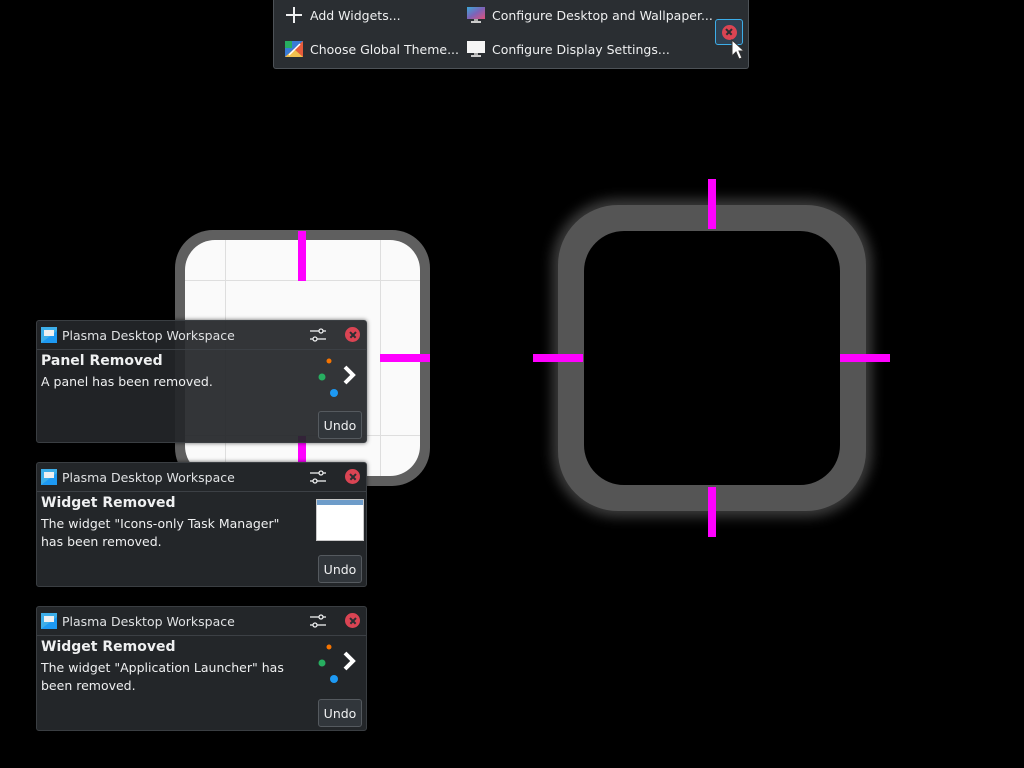 This screenshot has width=1024, height=768. What do you see at coordinates (340, 520) in the screenshot?
I see `widget-thumbnail` at bounding box center [340, 520].